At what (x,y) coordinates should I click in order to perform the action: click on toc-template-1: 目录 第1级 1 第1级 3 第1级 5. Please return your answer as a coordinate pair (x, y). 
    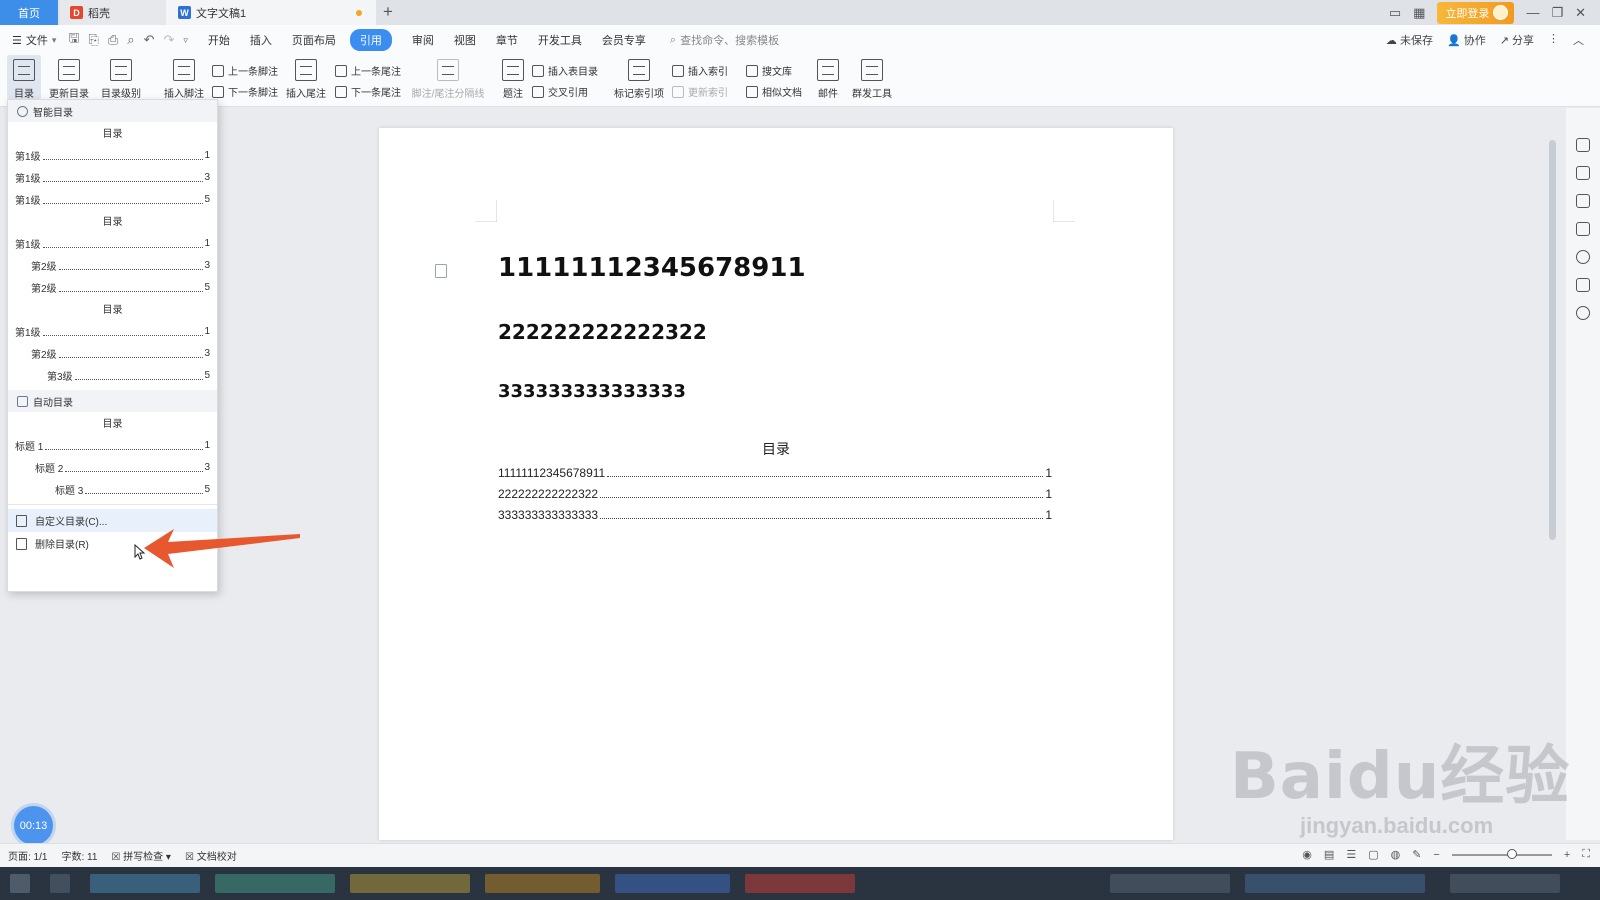
    Looking at the image, I should click on (112, 166).